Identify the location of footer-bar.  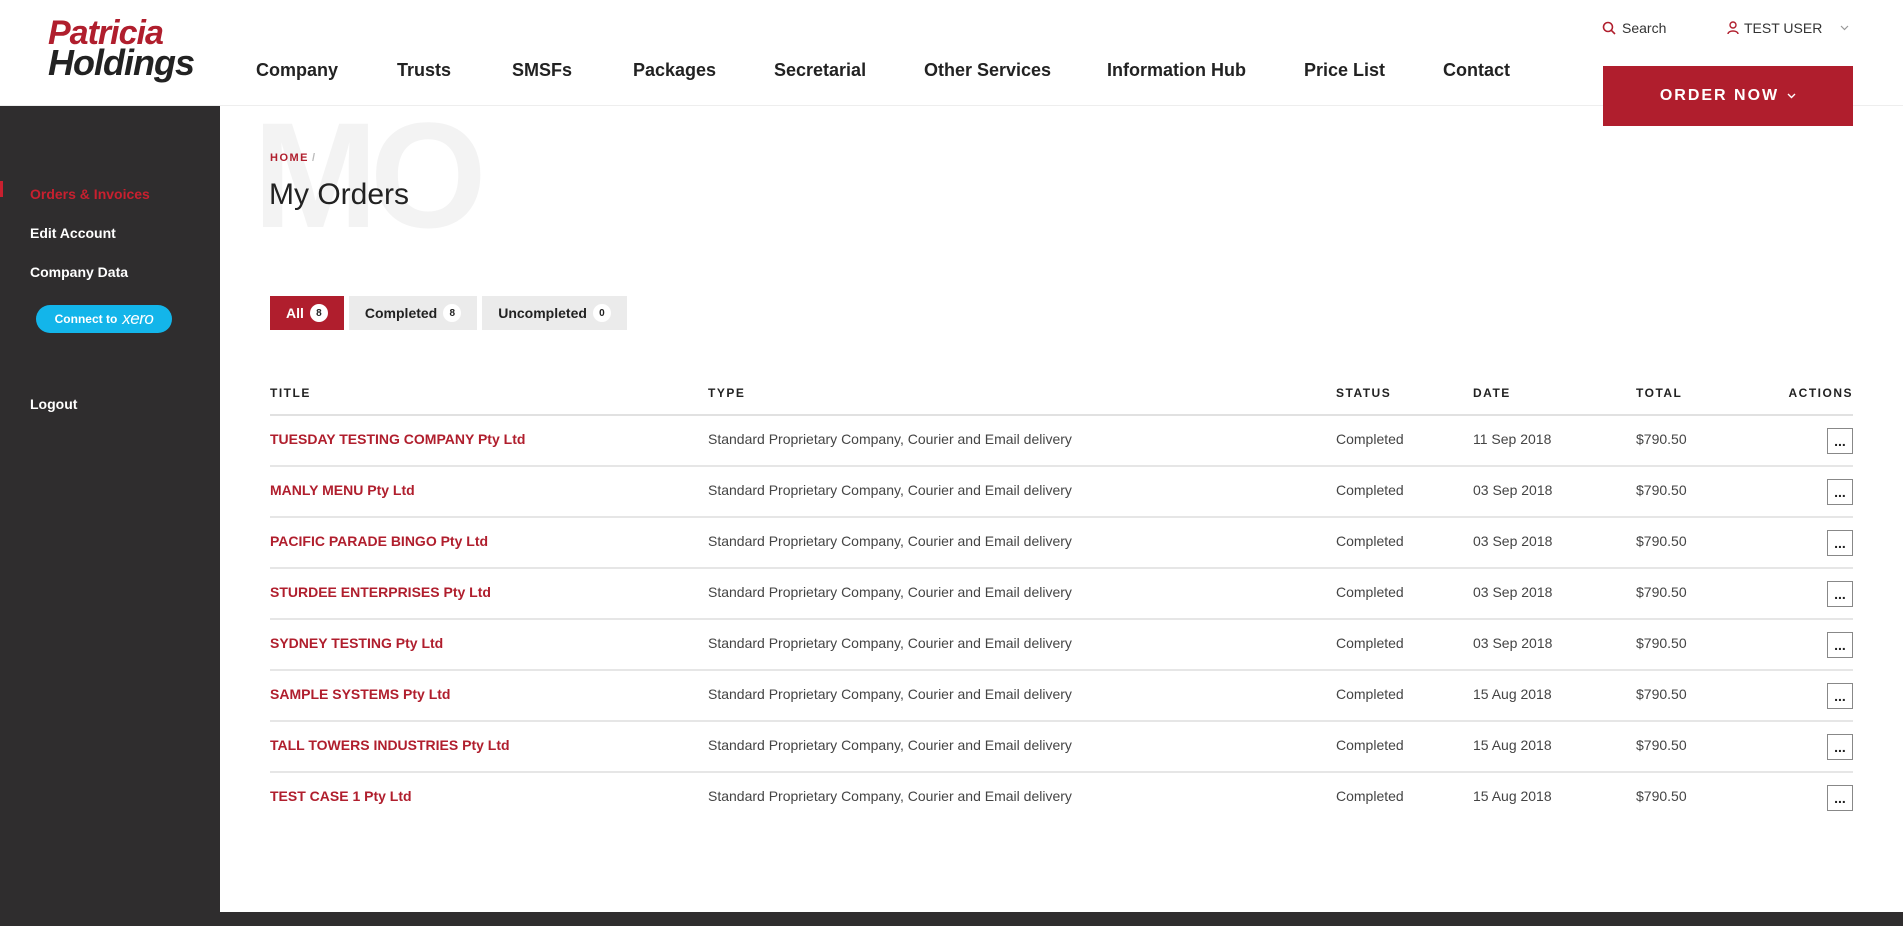
(1061, 919).